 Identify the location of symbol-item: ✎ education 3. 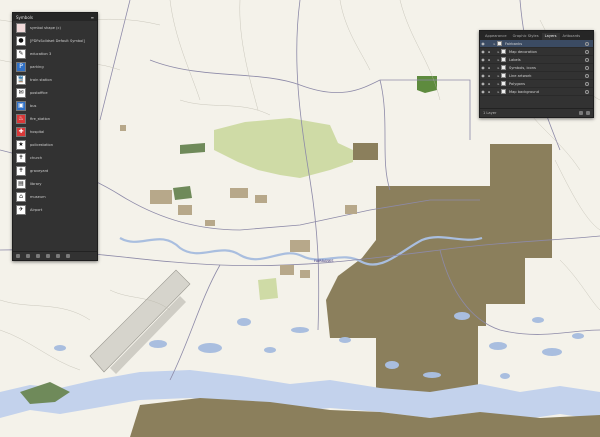
(55, 53).